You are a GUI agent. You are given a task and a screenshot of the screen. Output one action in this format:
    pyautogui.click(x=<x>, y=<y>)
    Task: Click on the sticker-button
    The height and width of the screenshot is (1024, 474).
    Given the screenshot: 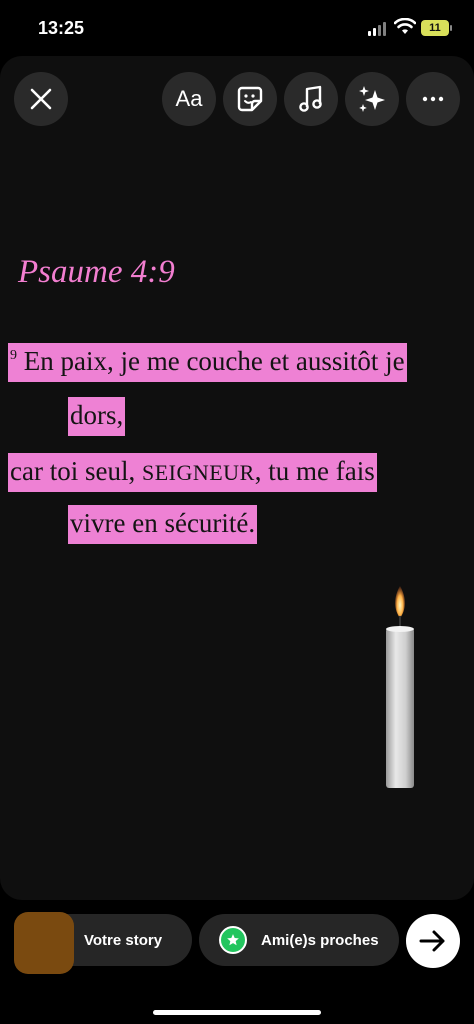 What is the action you would take?
    pyautogui.click(x=250, y=99)
    